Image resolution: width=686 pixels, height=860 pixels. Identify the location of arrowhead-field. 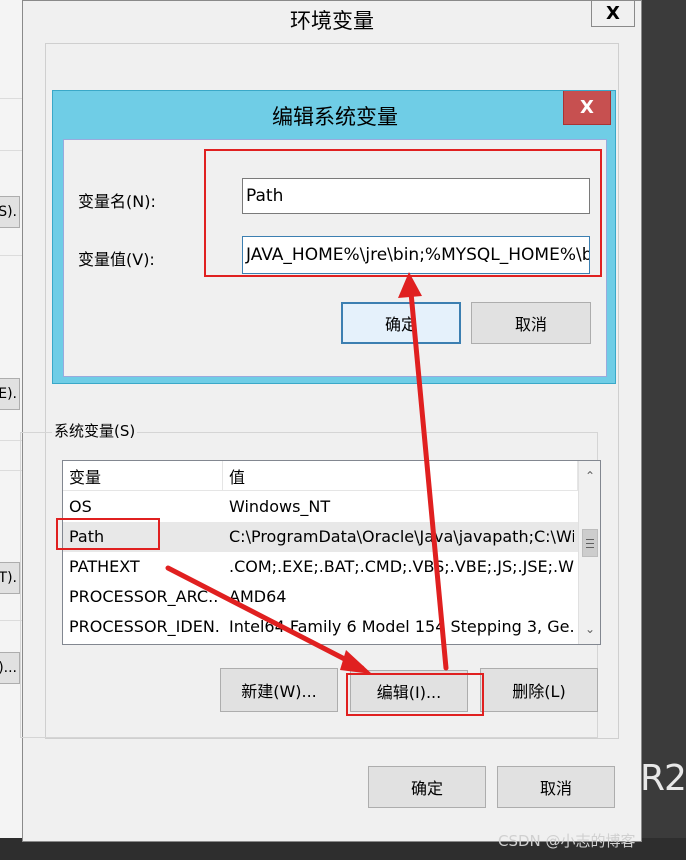
(410, 285).